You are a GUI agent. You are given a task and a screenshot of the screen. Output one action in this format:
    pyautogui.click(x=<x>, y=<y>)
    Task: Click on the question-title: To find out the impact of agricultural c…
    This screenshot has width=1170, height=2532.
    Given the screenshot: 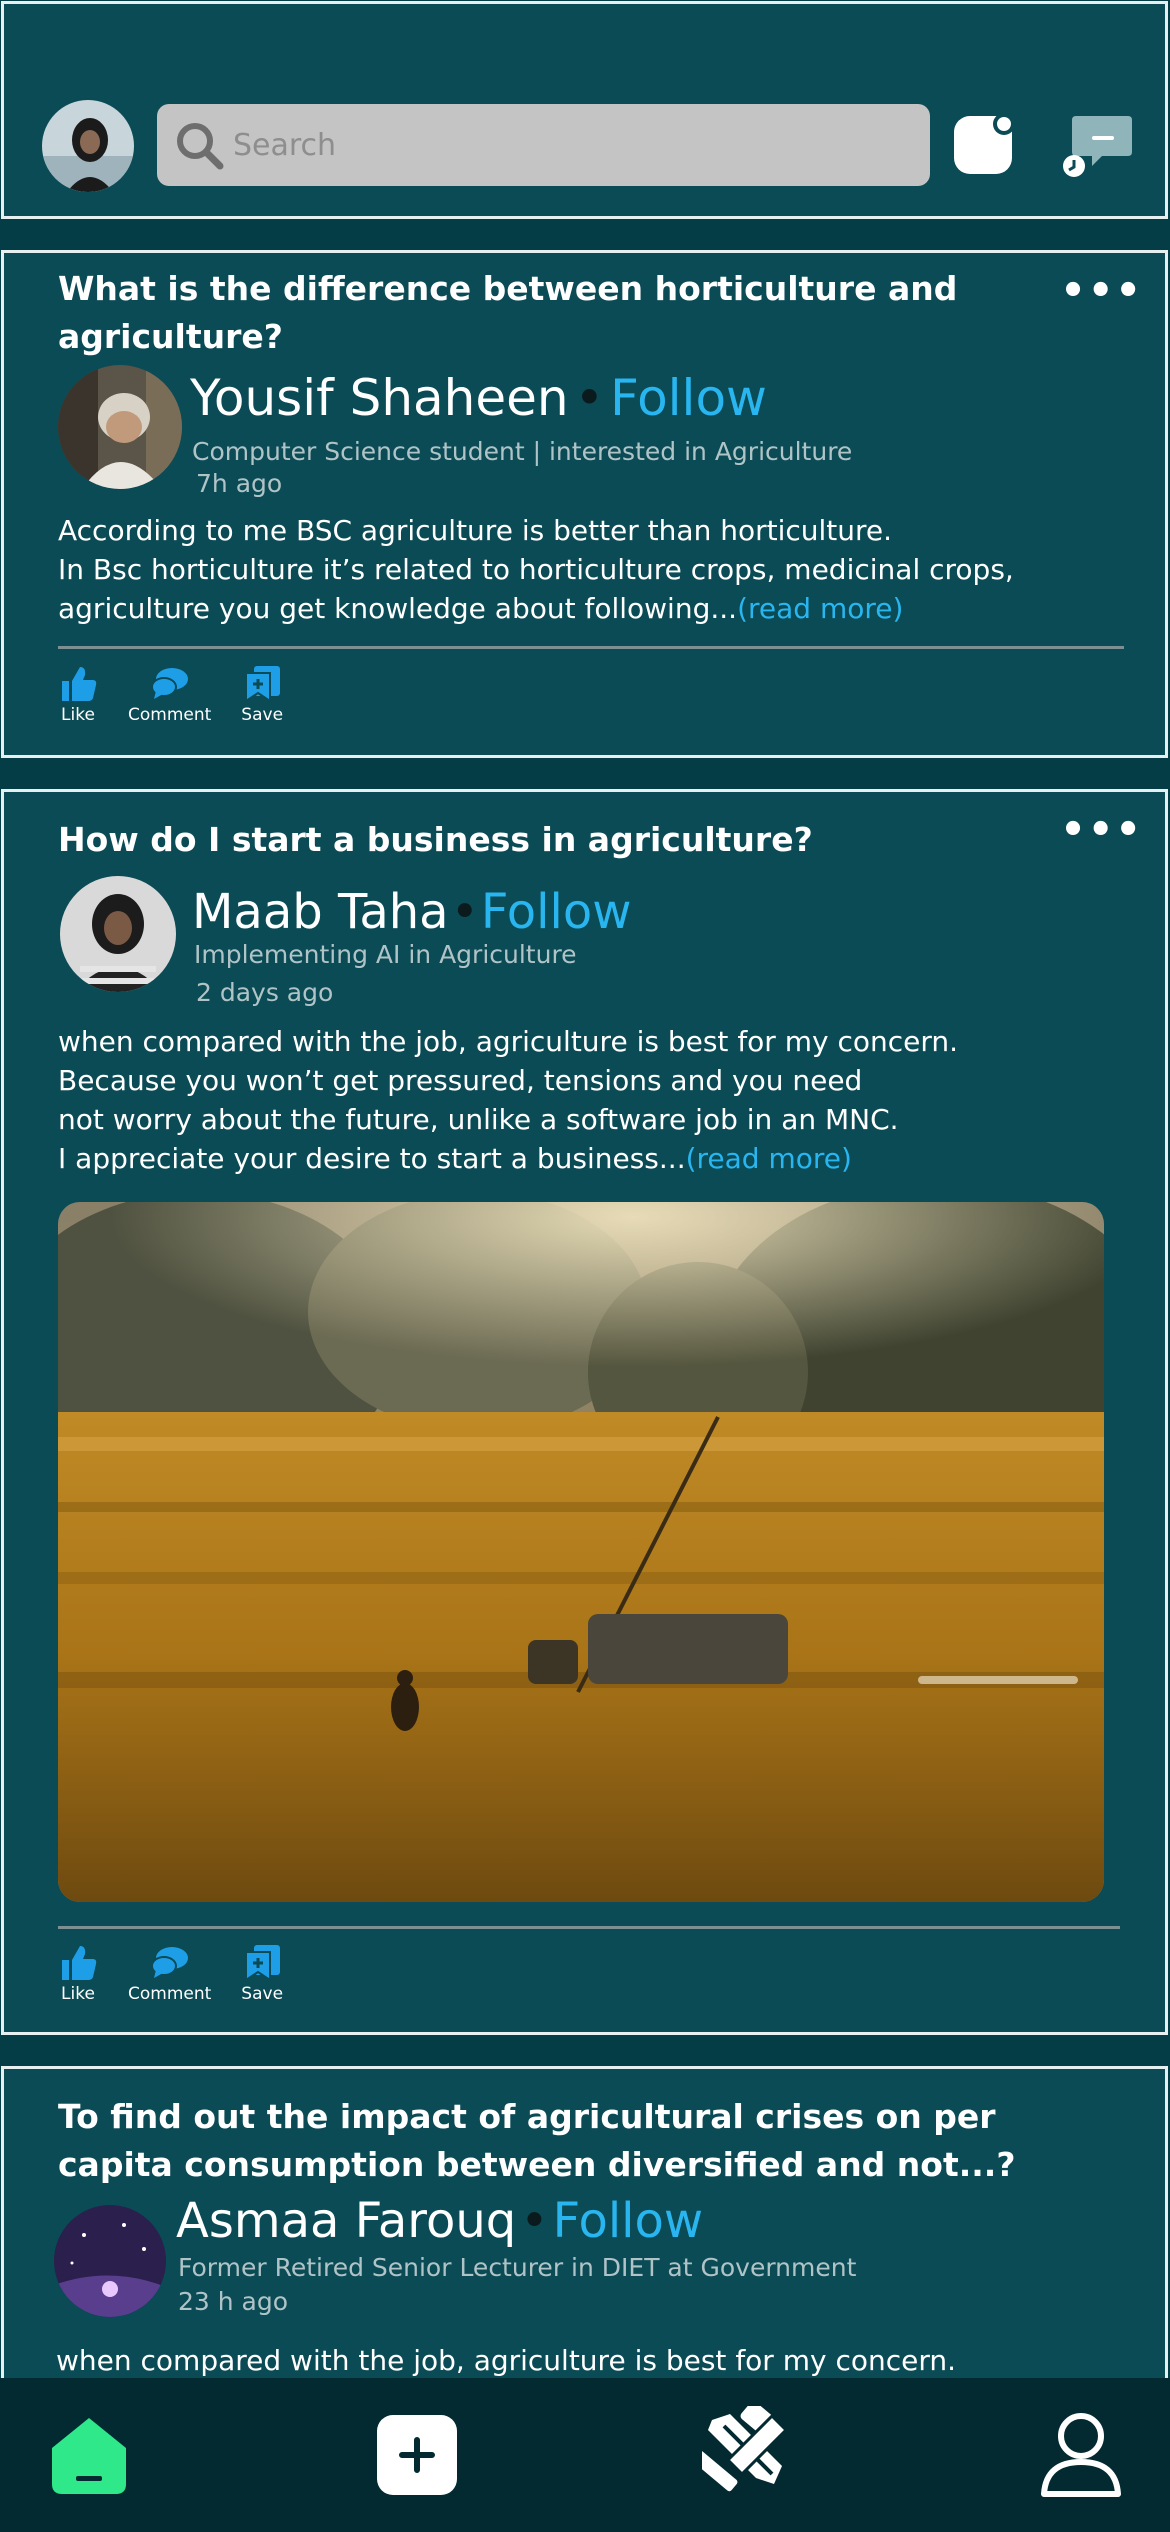 What is the action you would take?
    pyautogui.click(x=558, y=2141)
    